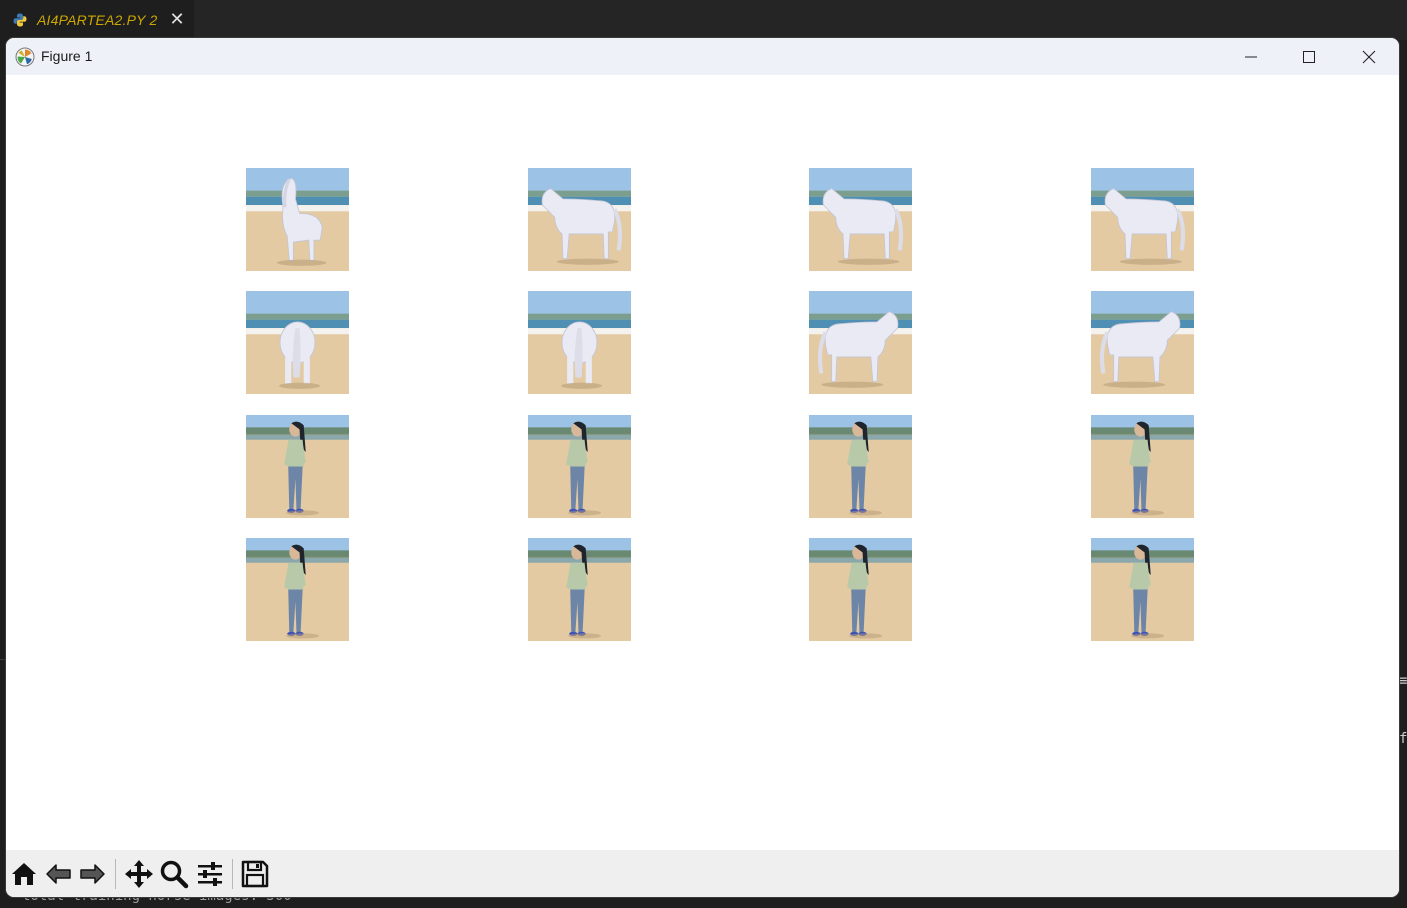 The height and width of the screenshot is (908, 1407). Describe the element at coordinates (702, 873) in the screenshot. I see `navigation-toolbar` at that location.